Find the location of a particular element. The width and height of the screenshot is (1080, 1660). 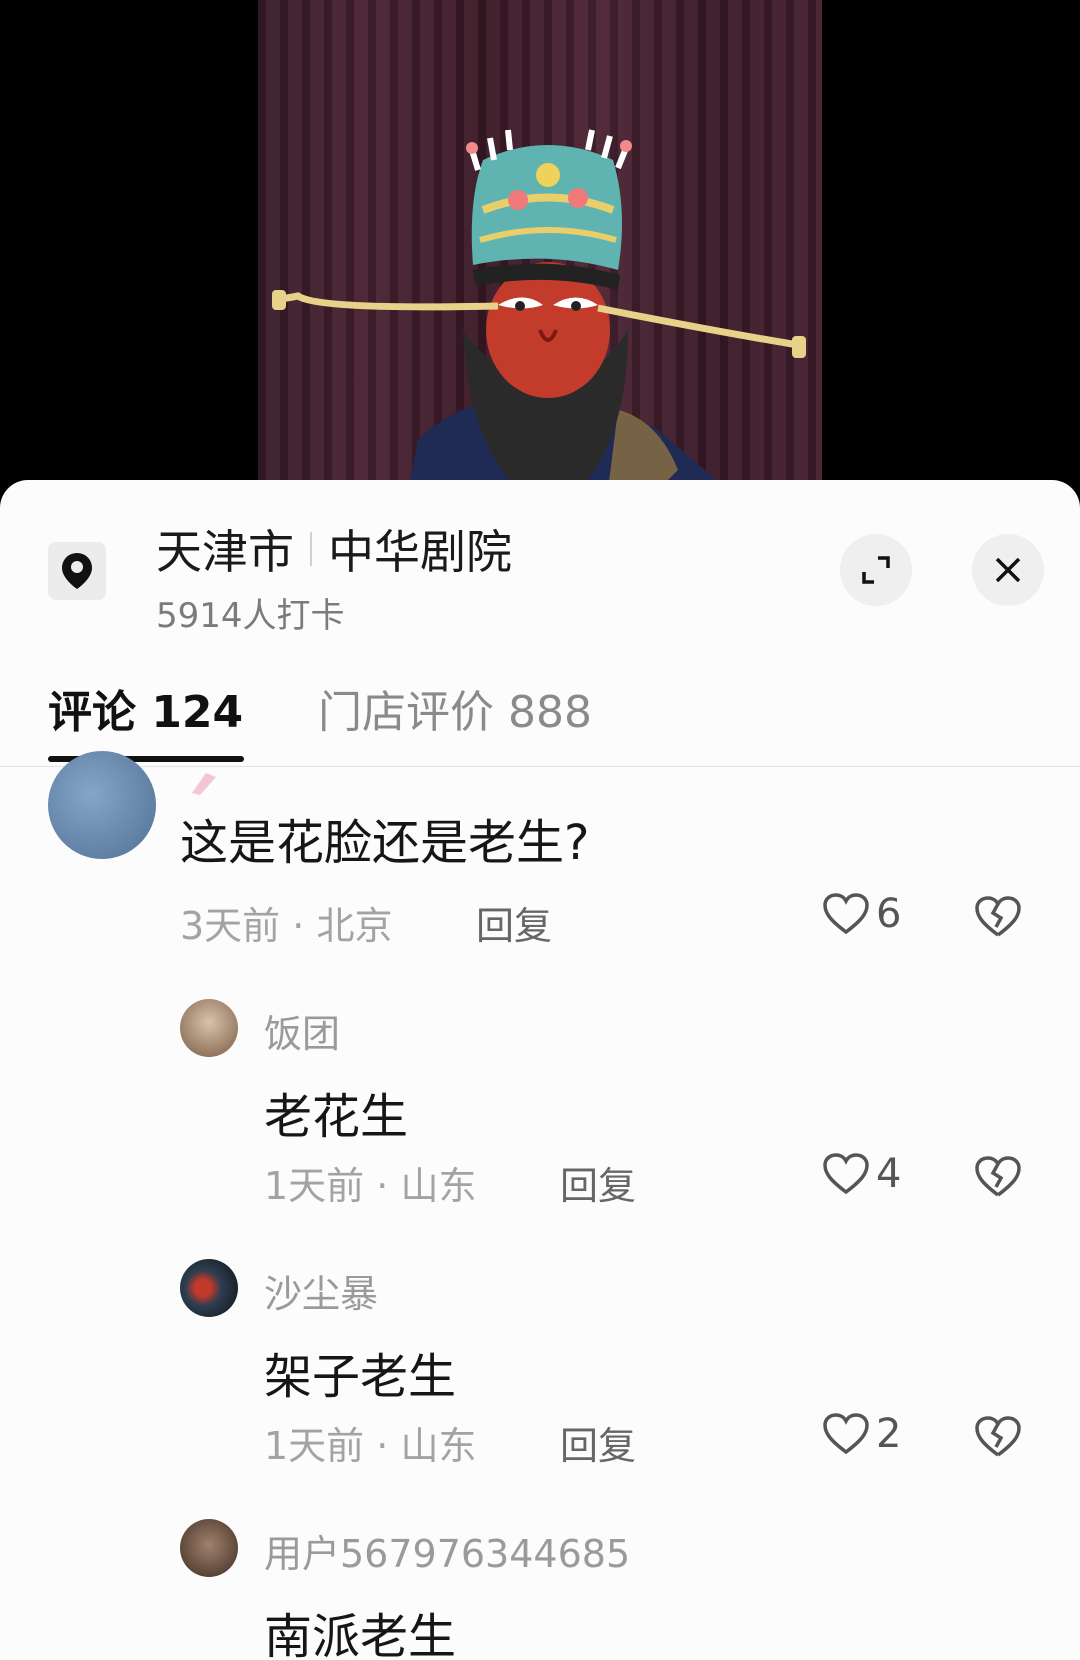

like-button: 6 is located at coordinates (861, 914).